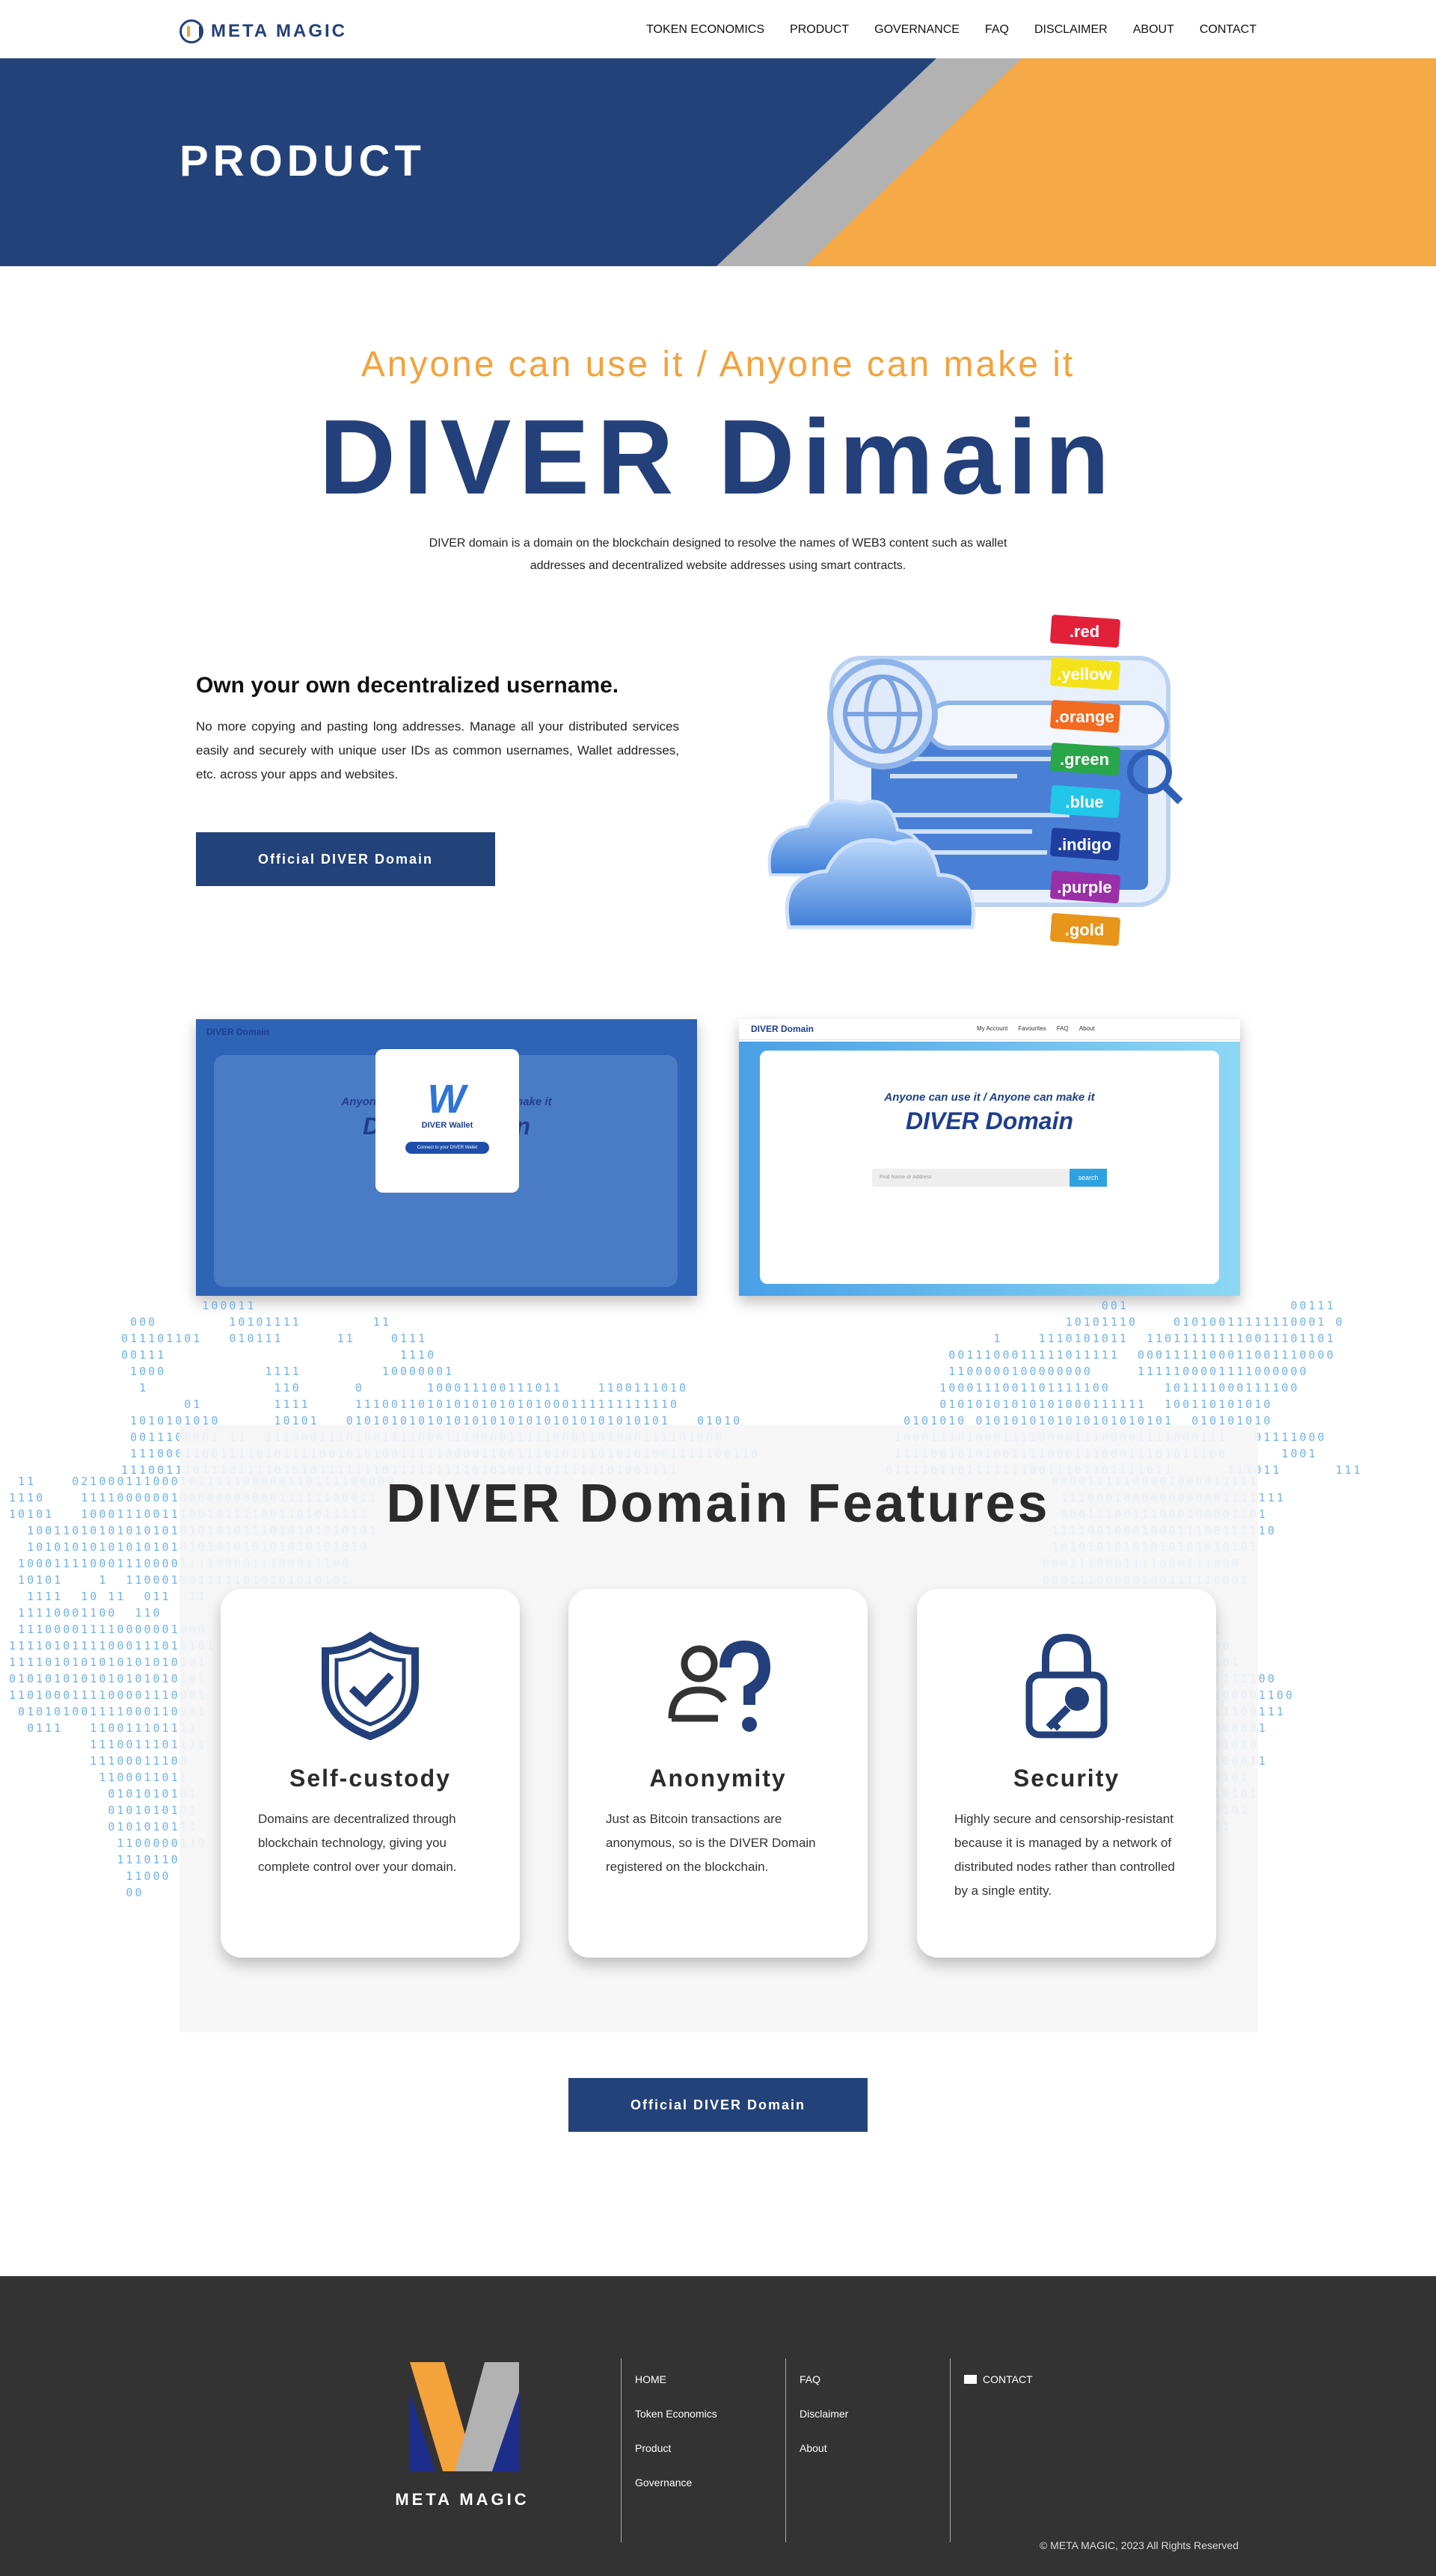 Image resolution: width=1436 pixels, height=2576 pixels. Describe the element at coordinates (370, 1778) in the screenshot. I see `feature-title: Self-custody` at that location.